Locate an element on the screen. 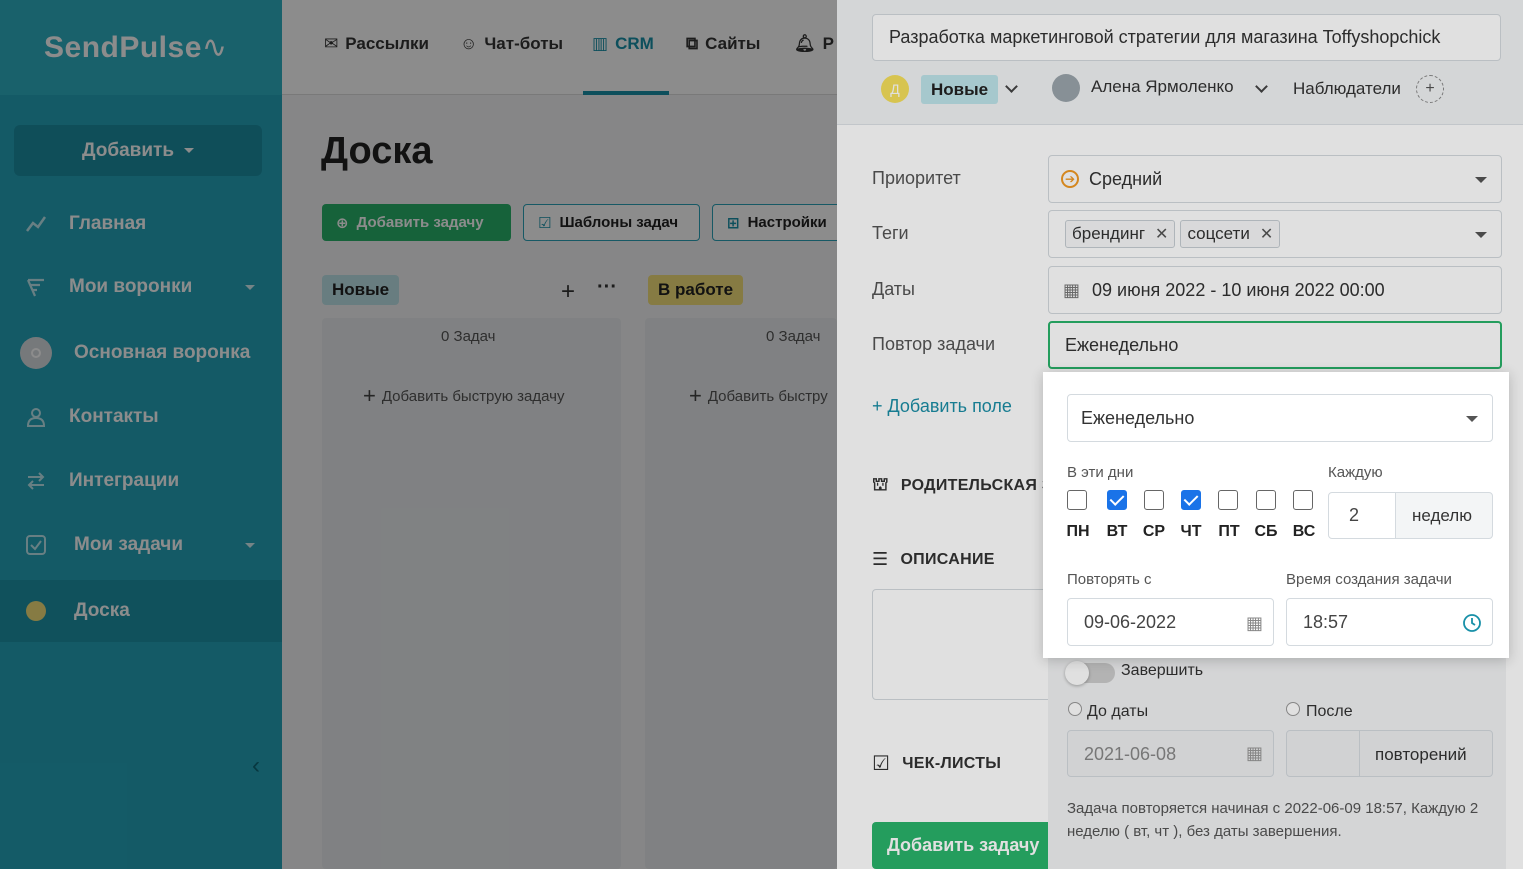 Image resolution: width=1523 pixels, height=869 pixels. sidebar-item-main-funnel: Основная воронка is located at coordinates (141, 353).